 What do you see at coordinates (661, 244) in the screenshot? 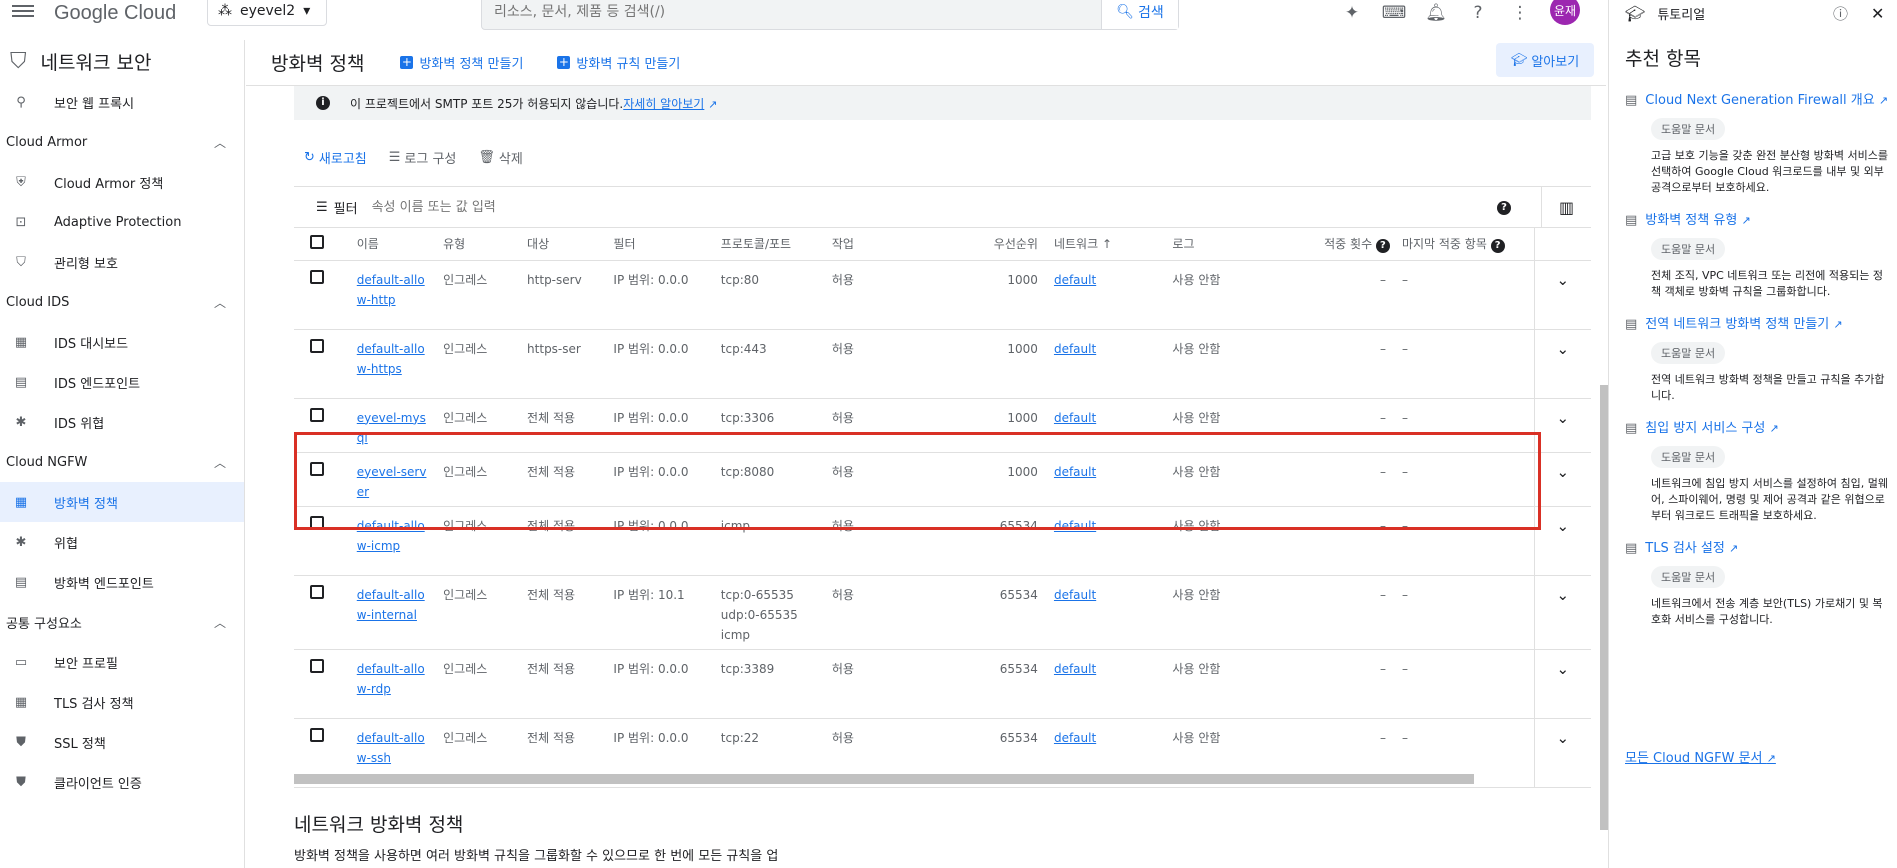
I see `column-header: 필터` at bounding box center [661, 244].